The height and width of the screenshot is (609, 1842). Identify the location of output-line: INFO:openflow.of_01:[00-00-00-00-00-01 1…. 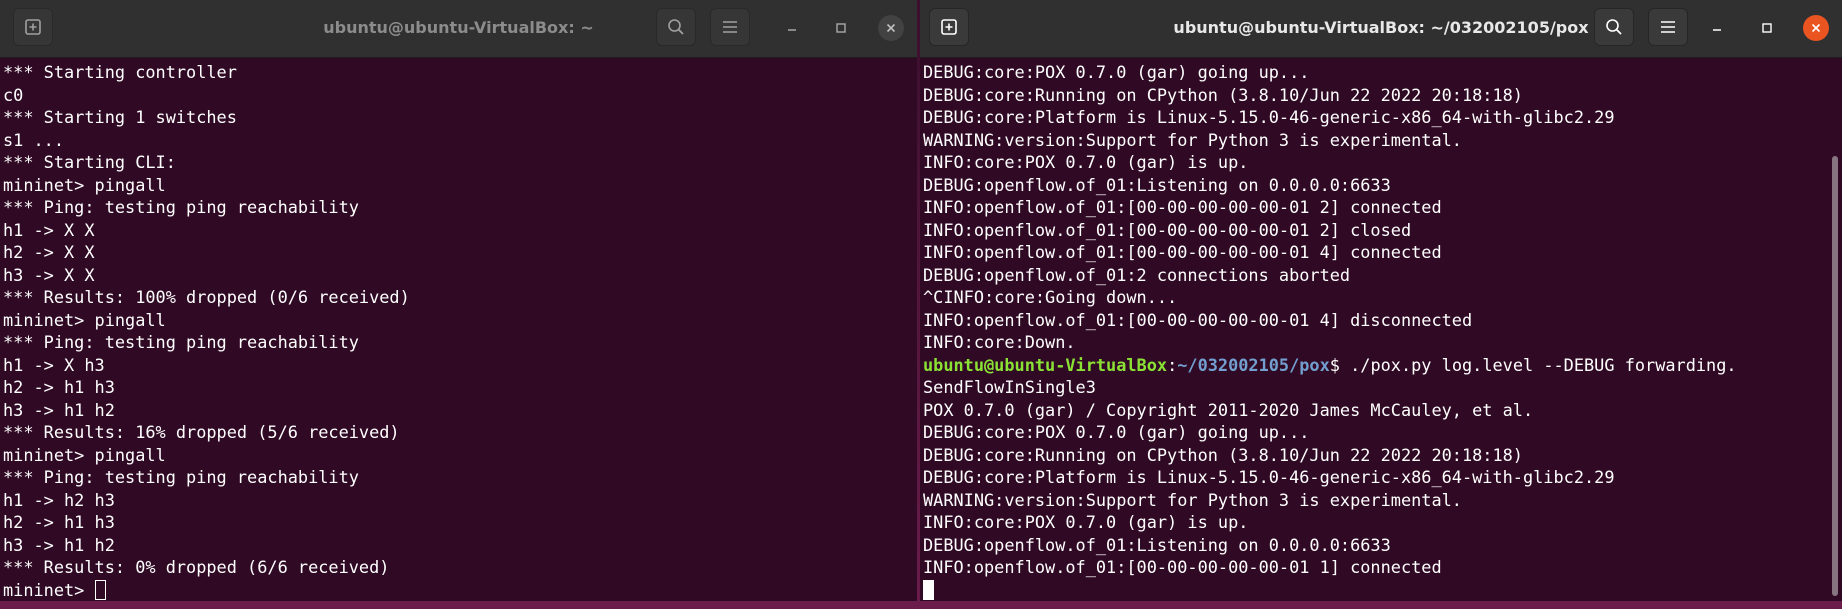
(1182, 567).